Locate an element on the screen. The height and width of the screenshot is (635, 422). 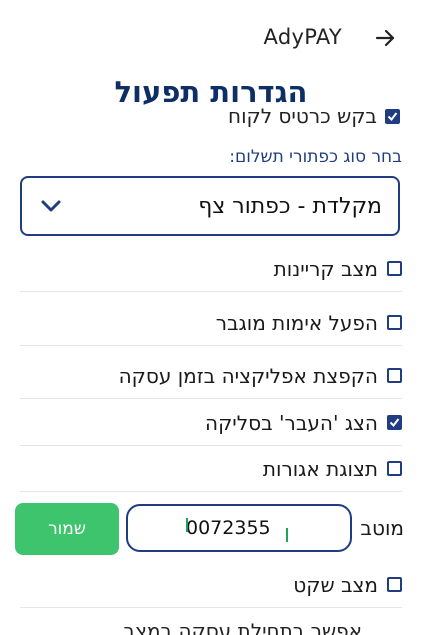
save-button: שמור is located at coordinates (67, 529).